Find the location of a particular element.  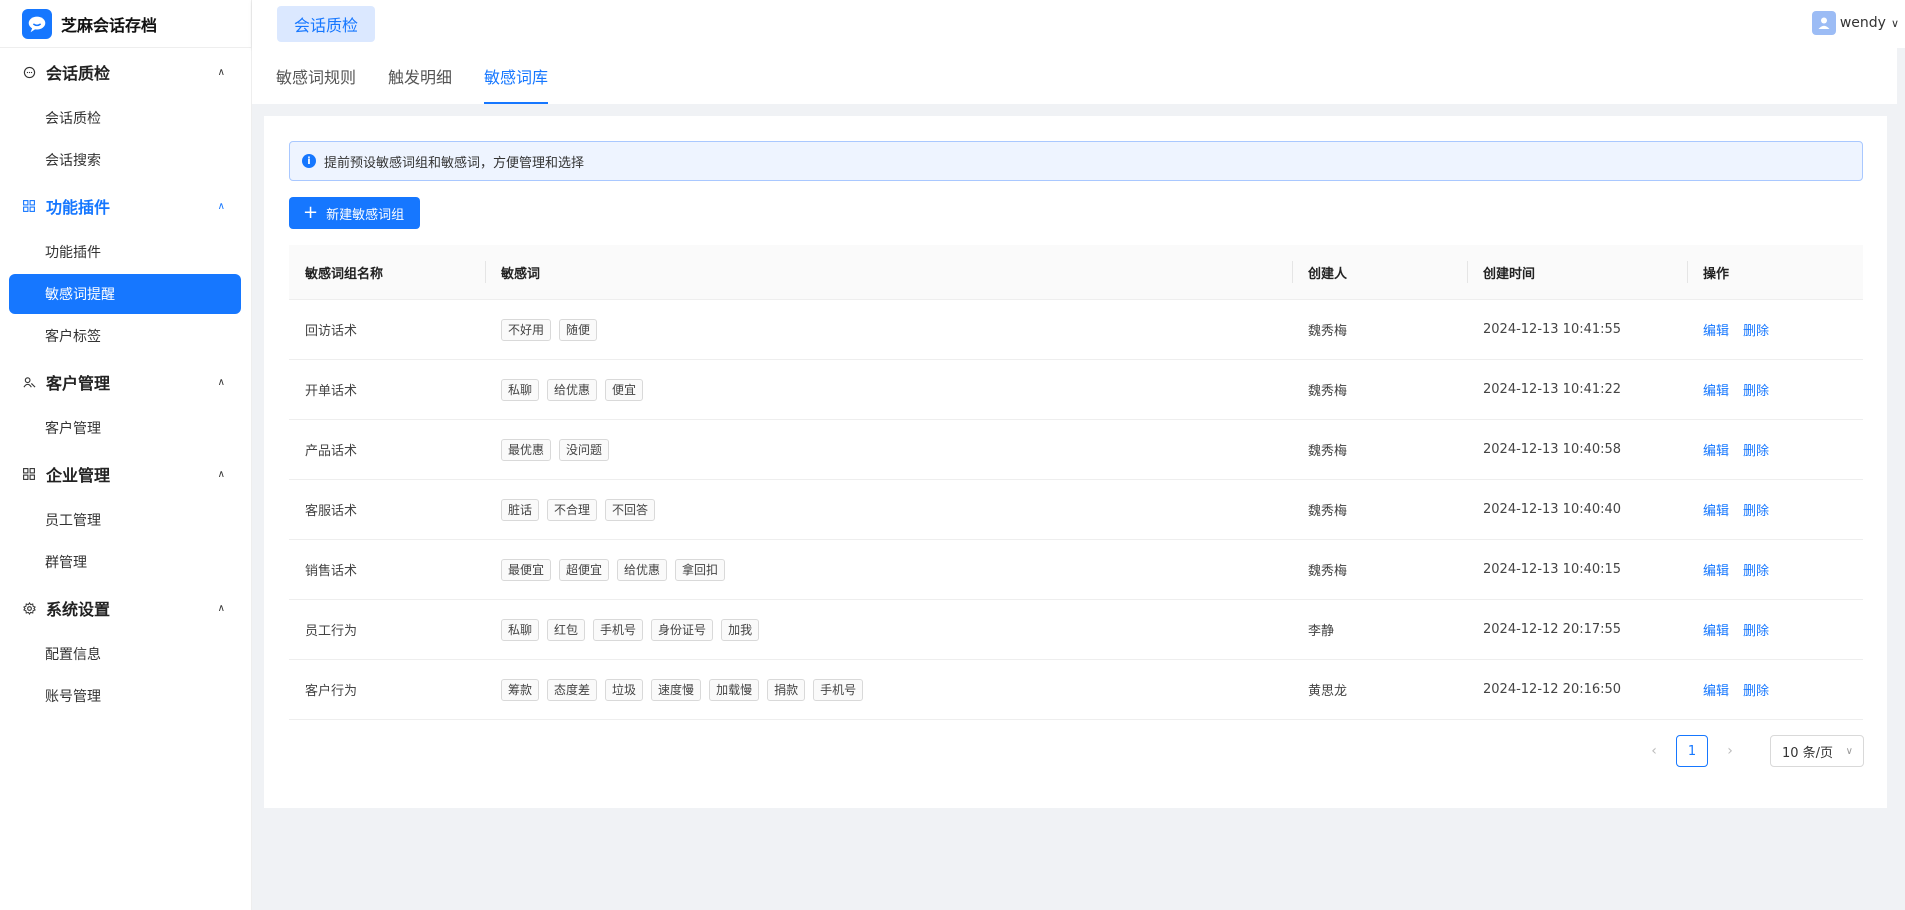

creator-cell: 魏秀梅 is located at coordinates (1328, 391).